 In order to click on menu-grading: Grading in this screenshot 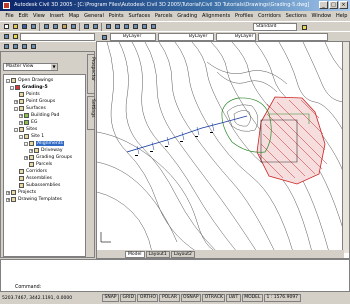, I will do `click(187, 16)`.